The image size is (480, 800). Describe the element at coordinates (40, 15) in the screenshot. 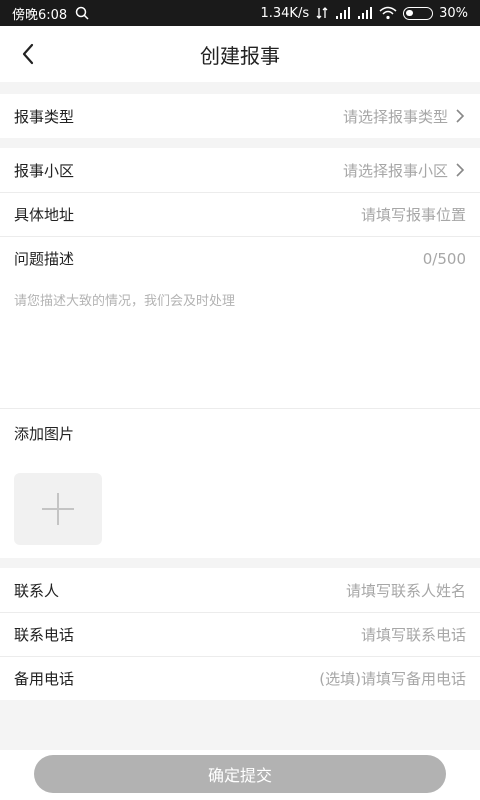

I see `status-time: 傍晚6:08` at that location.